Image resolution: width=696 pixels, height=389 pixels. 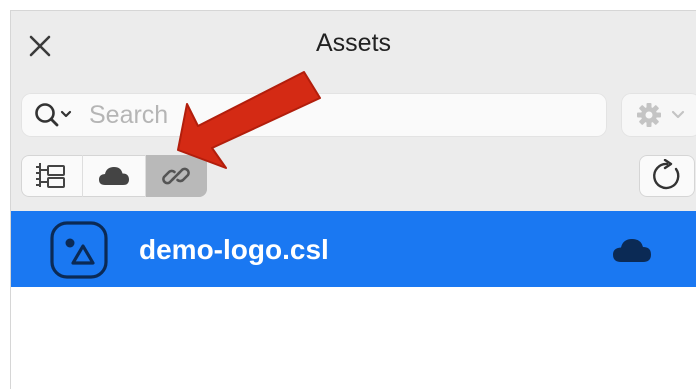 I want to click on asset-thumbnail, so click(x=79, y=250).